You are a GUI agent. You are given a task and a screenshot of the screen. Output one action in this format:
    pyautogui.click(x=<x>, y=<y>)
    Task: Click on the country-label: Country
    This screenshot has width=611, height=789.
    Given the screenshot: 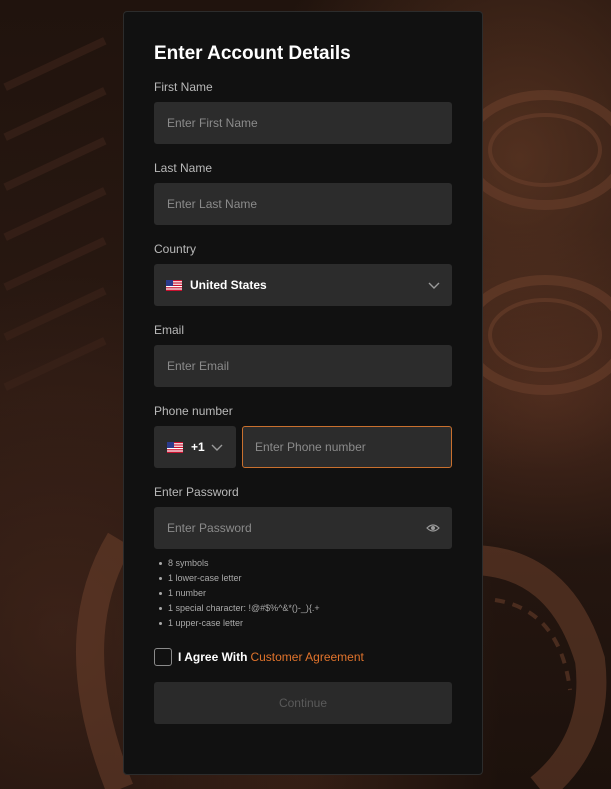 What is the action you would take?
    pyautogui.click(x=175, y=249)
    